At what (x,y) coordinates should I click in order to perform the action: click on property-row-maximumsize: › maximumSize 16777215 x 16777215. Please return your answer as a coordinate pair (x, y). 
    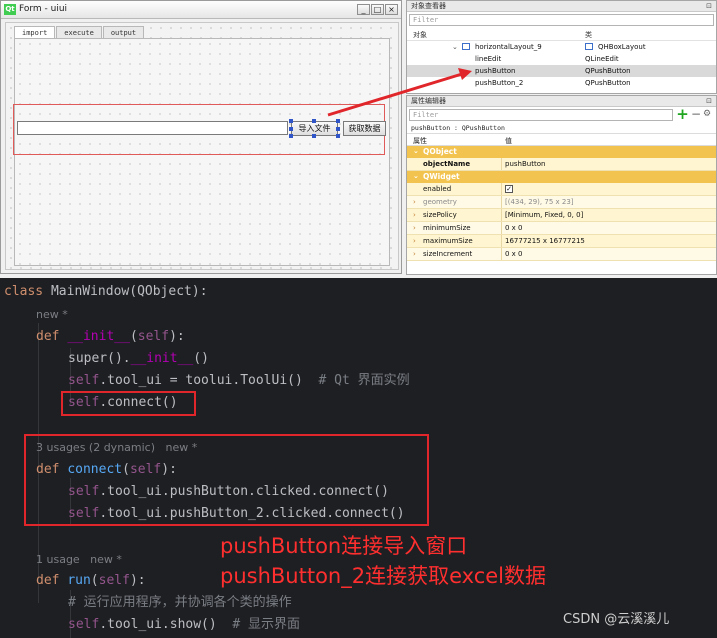
    Looking at the image, I should click on (561, 241).